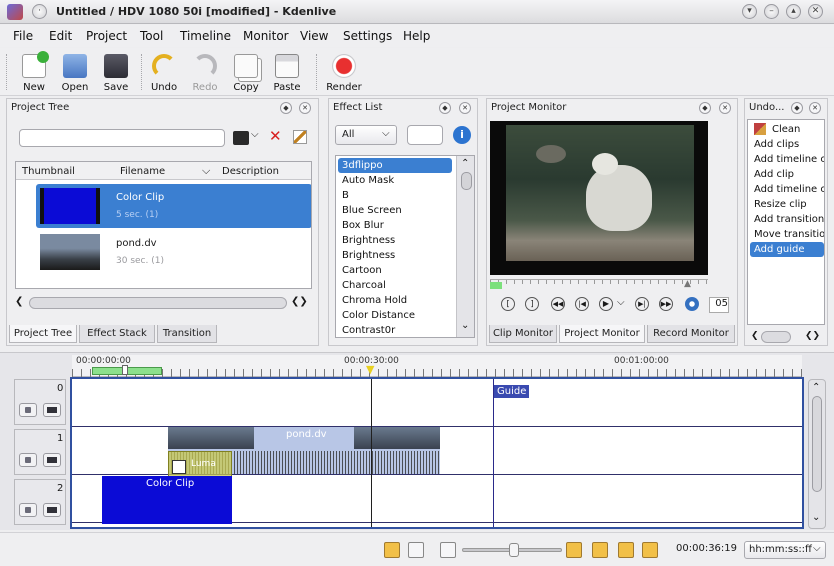 The width and height of the screenshot is (834, 566). What do you see at coordinates (532, 304) in the screenshot?
I see `set-zone-end-icon: ]` at bounding box center [532, 304].